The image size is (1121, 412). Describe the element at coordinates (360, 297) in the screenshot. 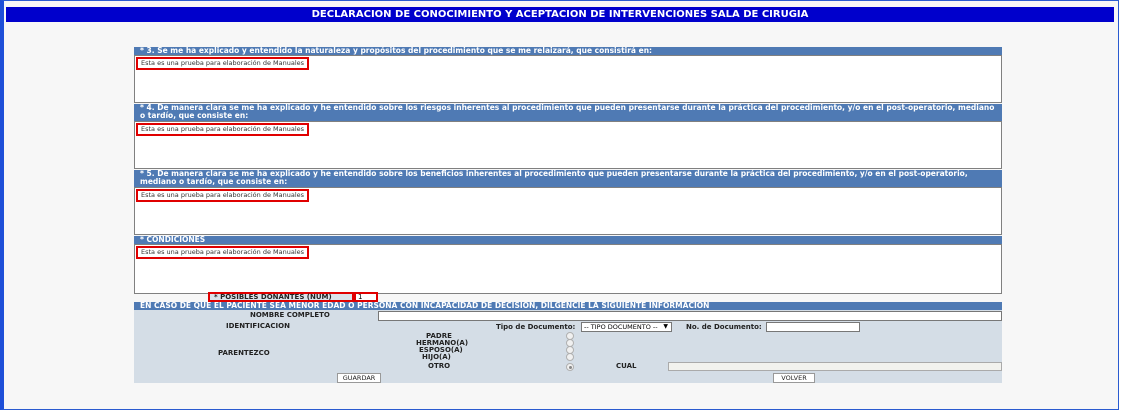

I see `donantes-value: 1` at that location.